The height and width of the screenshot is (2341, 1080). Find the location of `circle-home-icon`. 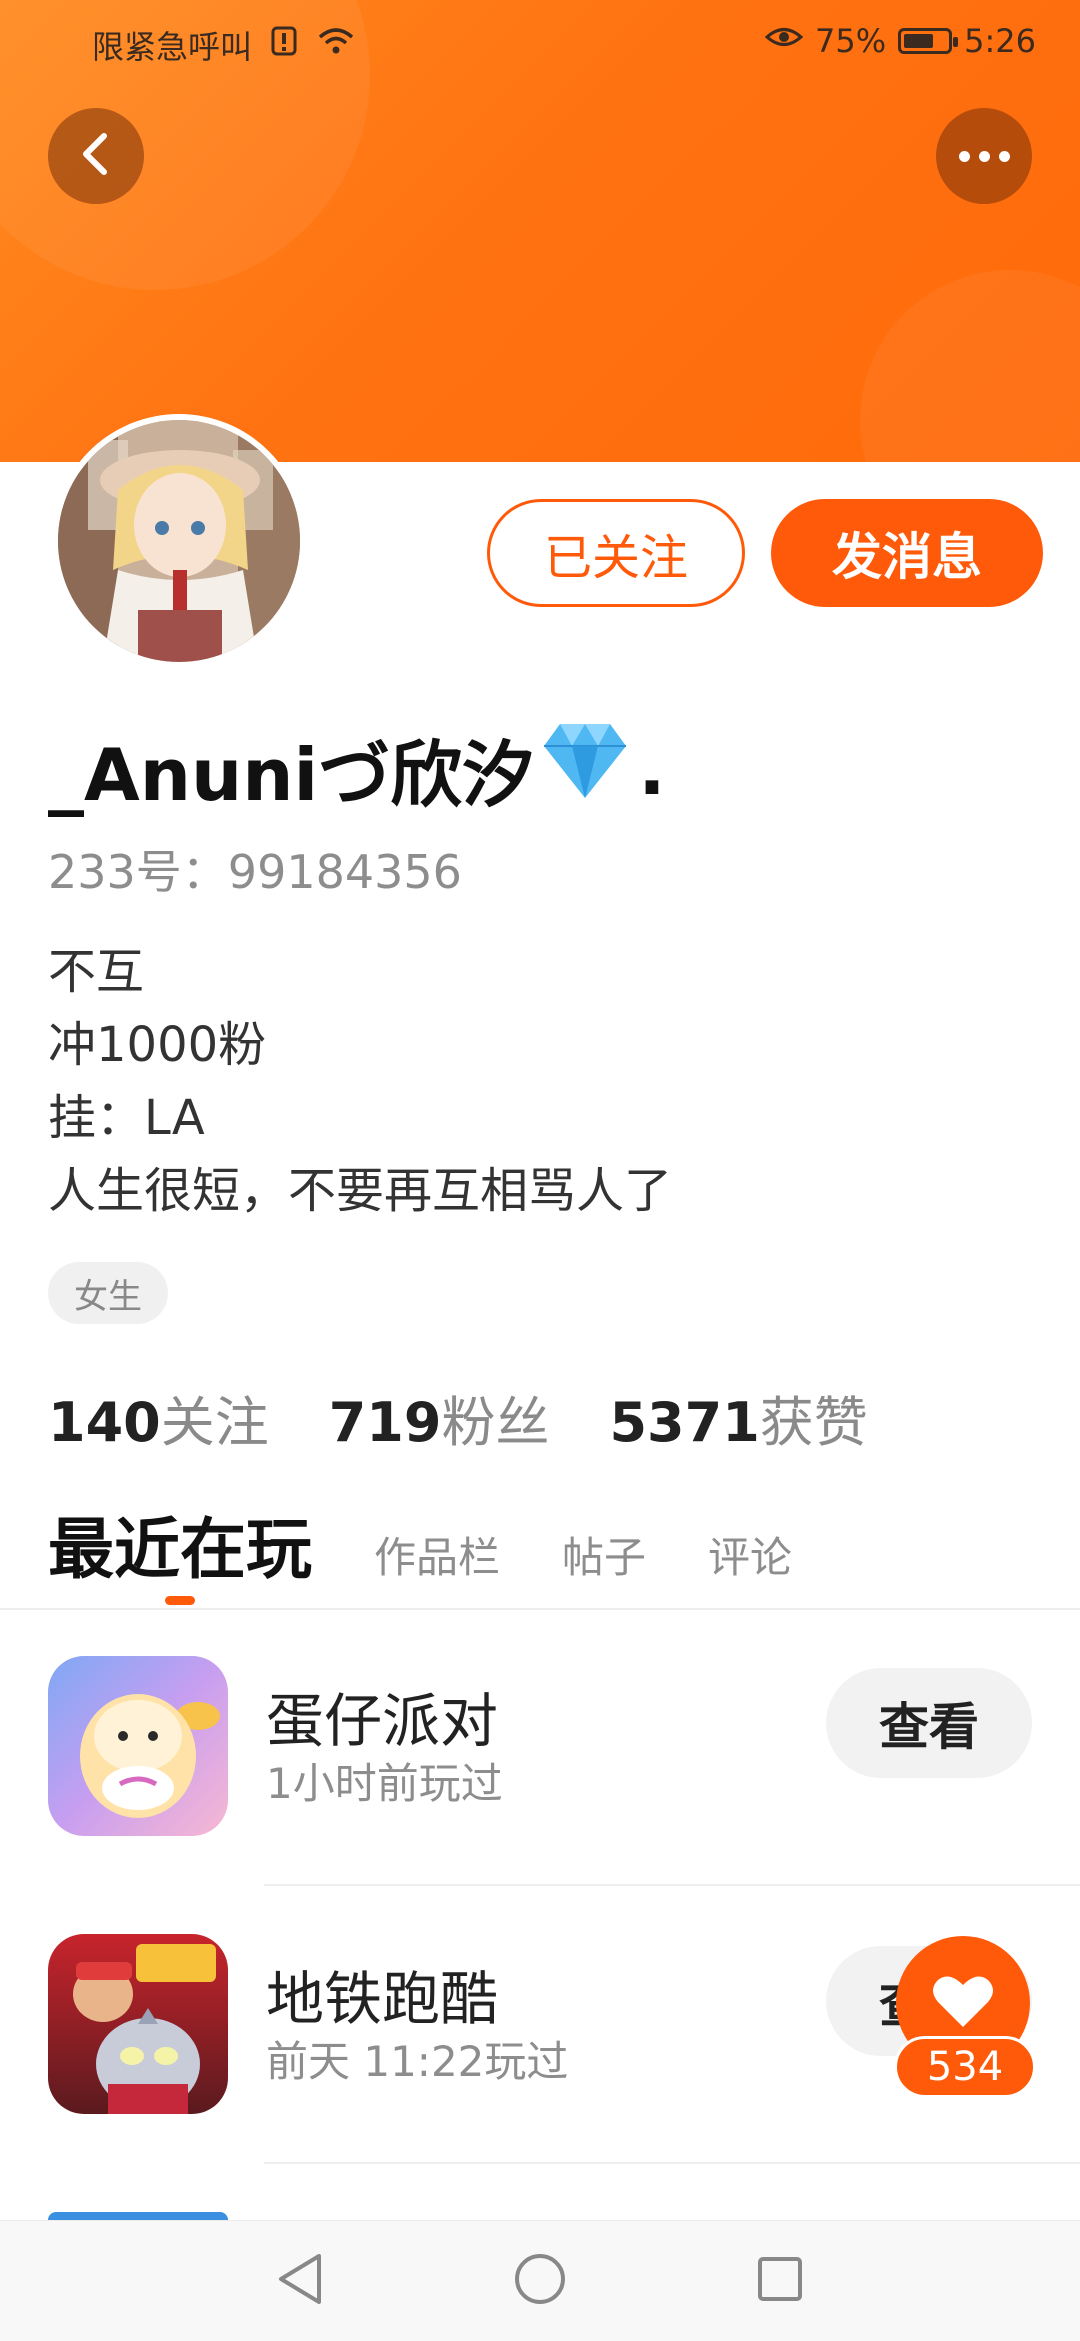

circle-home-icon is located at coordinates (540, 2281).